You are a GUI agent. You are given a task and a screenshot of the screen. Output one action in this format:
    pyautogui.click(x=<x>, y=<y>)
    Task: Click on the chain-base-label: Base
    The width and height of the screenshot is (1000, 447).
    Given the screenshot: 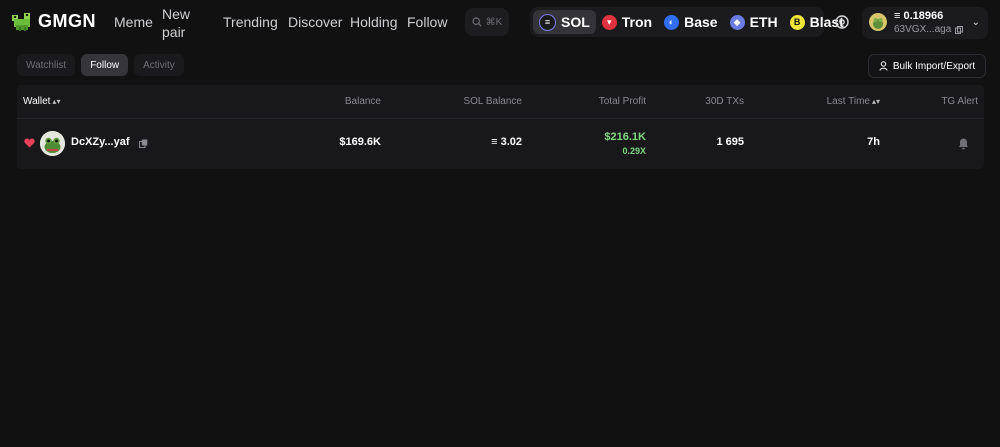 What is the action you would take?
    pyautogui.click(x=701, y=22)
    